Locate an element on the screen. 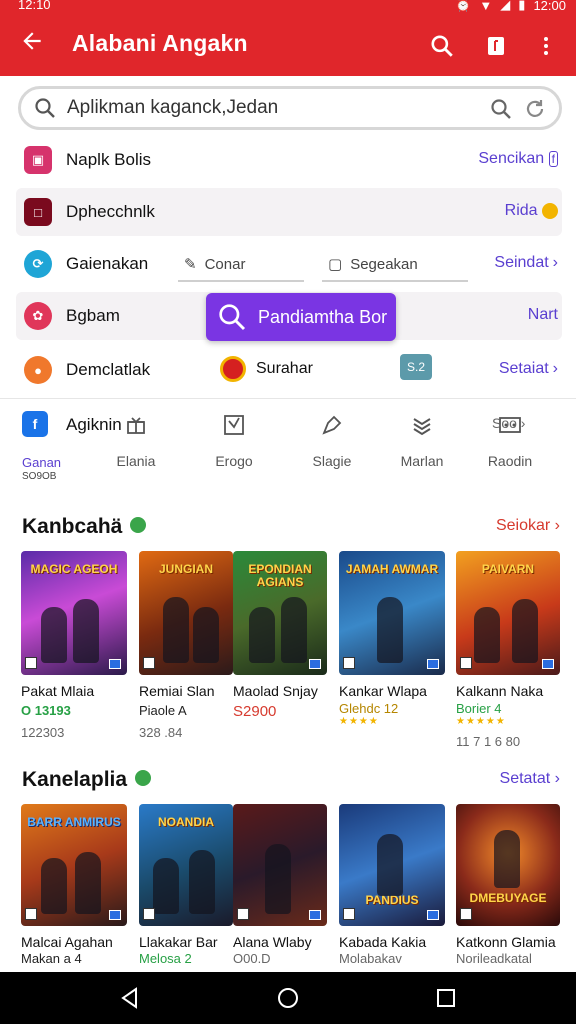  game-thumbnail: PAIVARN is located at coordinates (508, 613).